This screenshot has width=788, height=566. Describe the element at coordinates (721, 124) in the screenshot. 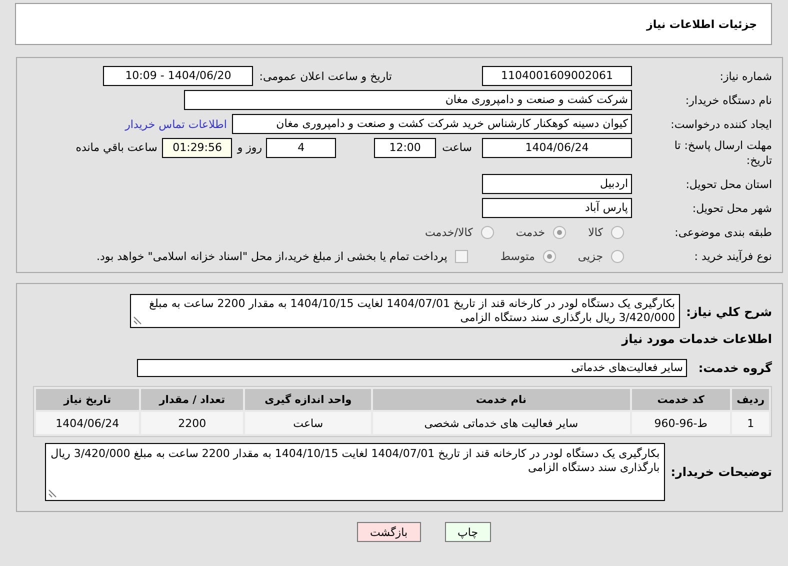

I see `field-label: ایجاد کننده درخواست:` at that location.